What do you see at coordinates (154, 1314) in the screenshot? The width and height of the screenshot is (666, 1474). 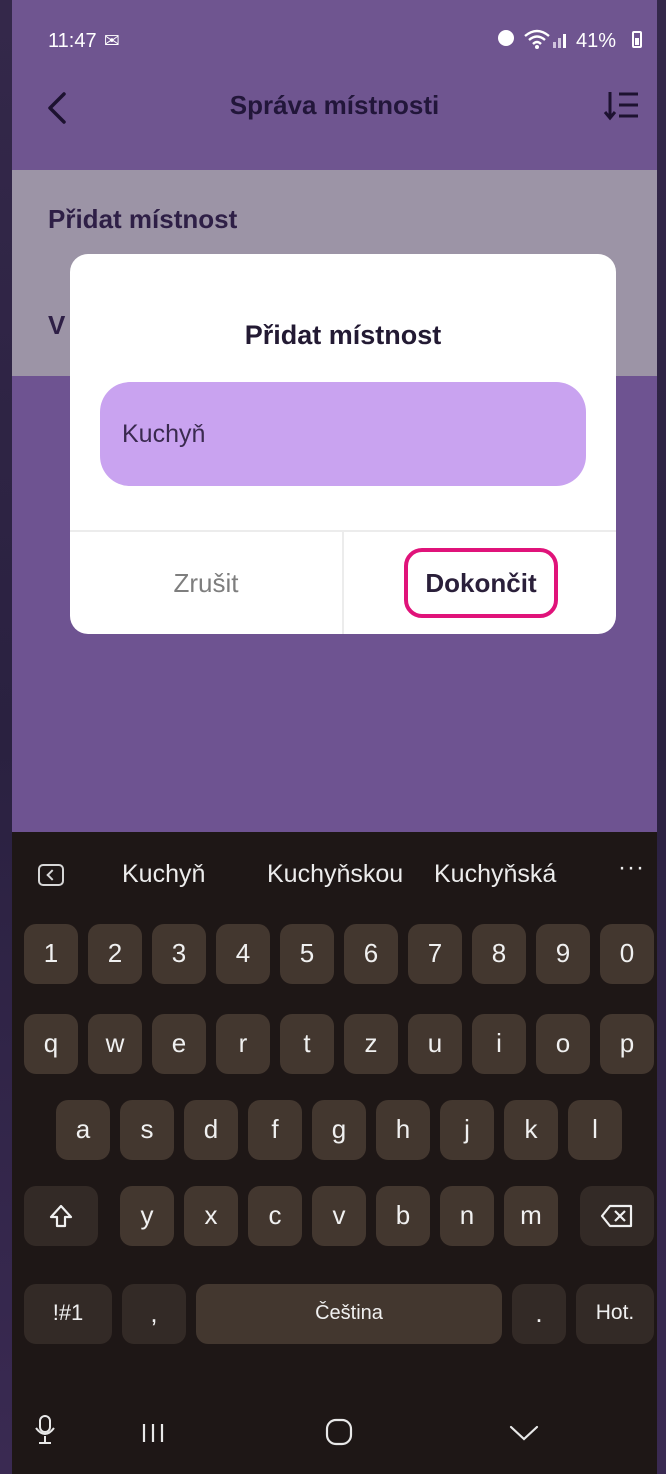 I see `comma-key: ,` at bounding box center [154, 1314].